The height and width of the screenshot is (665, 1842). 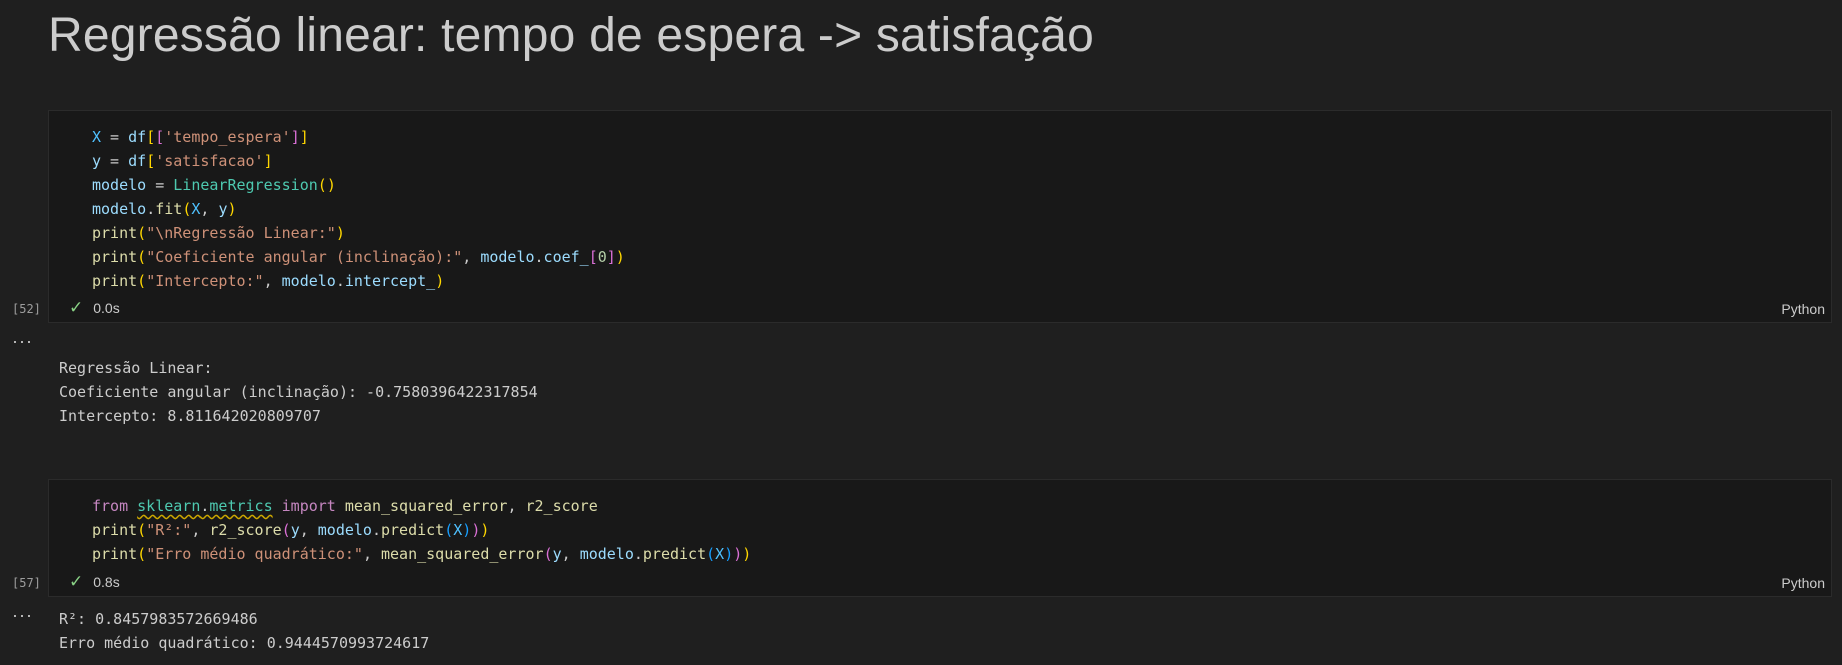 I want to click on code-line: print("\nRegressão Linear:"), so click(x=218, y=233).